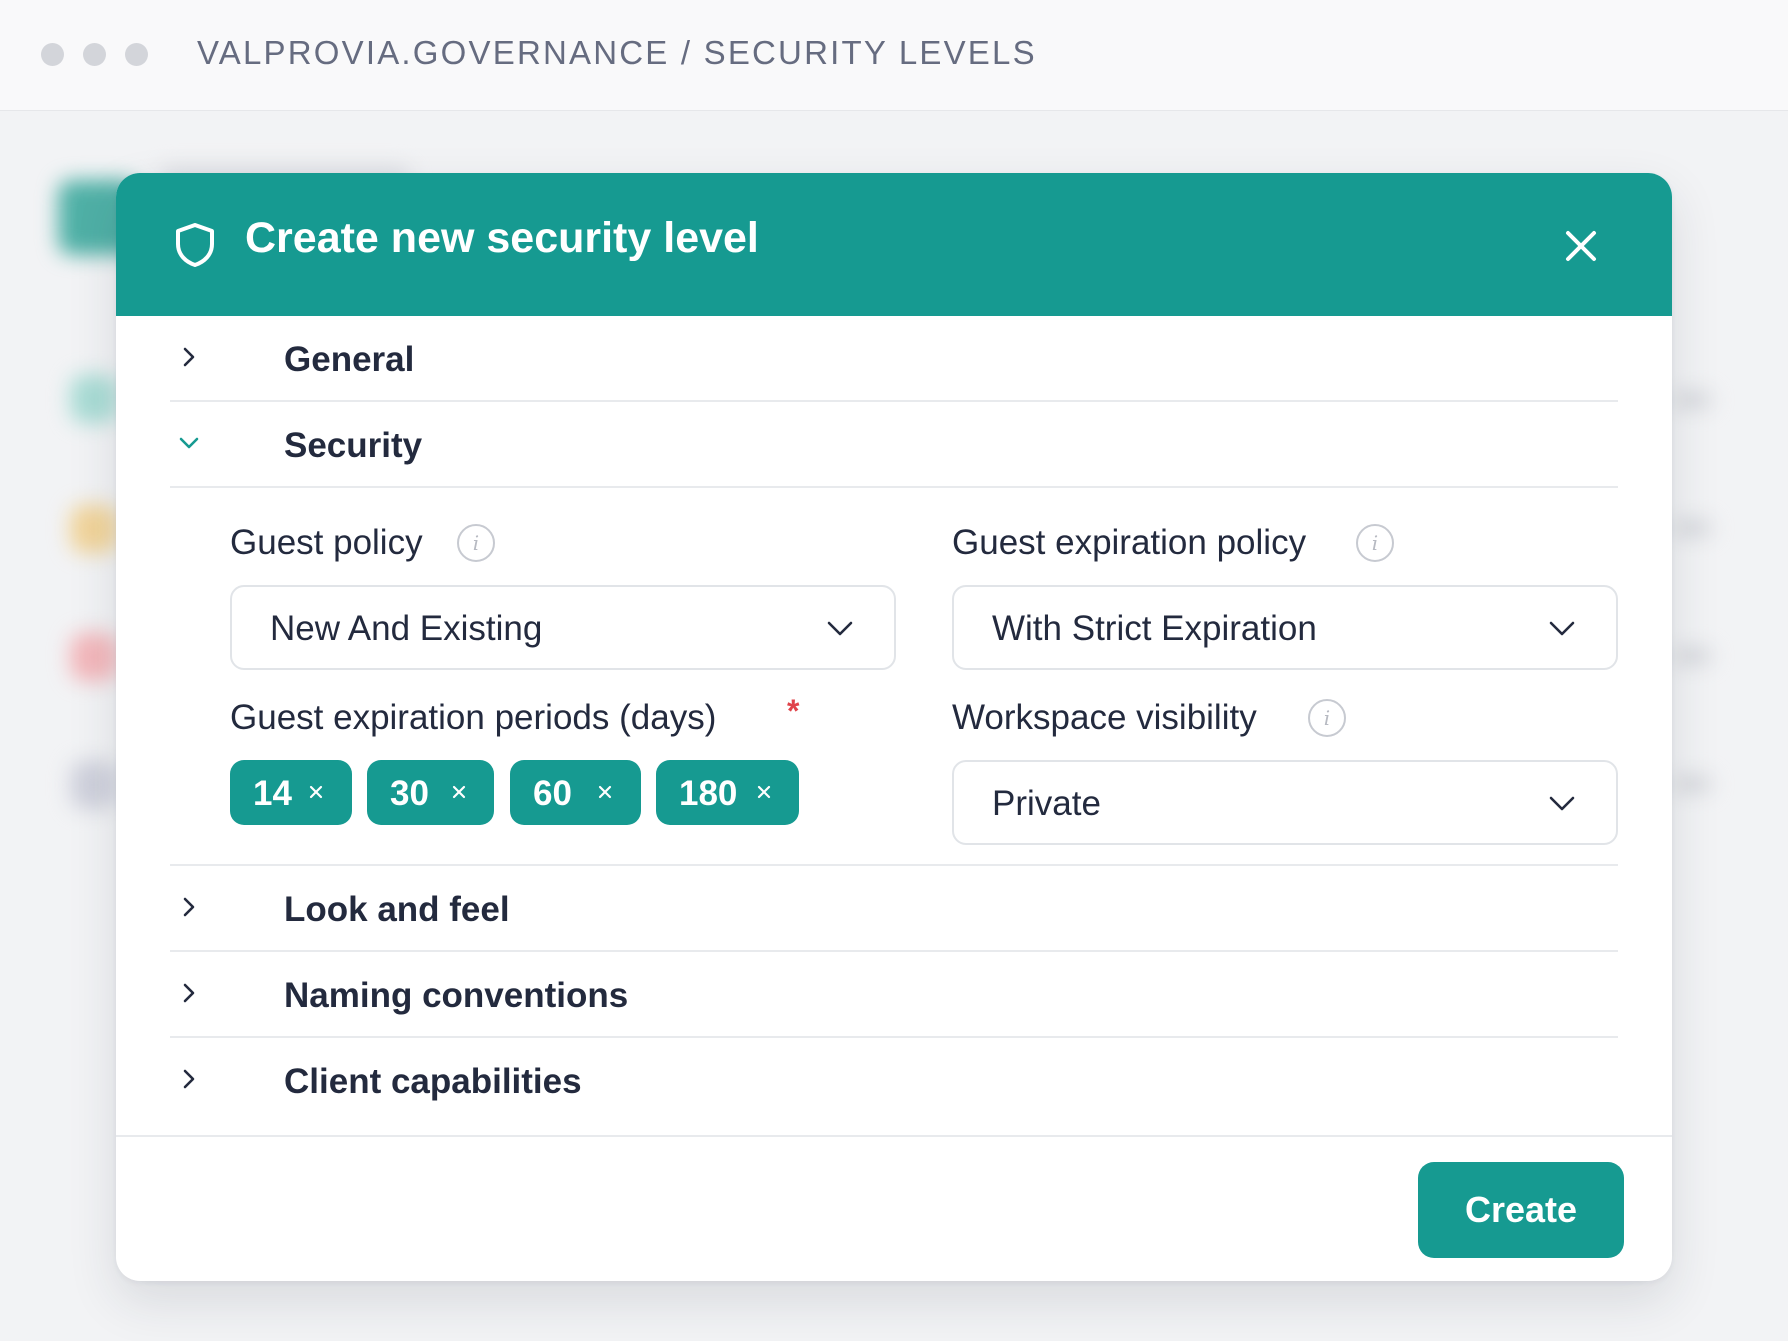 The width and height of the screenshot is (1788, 1341). I want to click on period-chip: 14, so click(291, 792).